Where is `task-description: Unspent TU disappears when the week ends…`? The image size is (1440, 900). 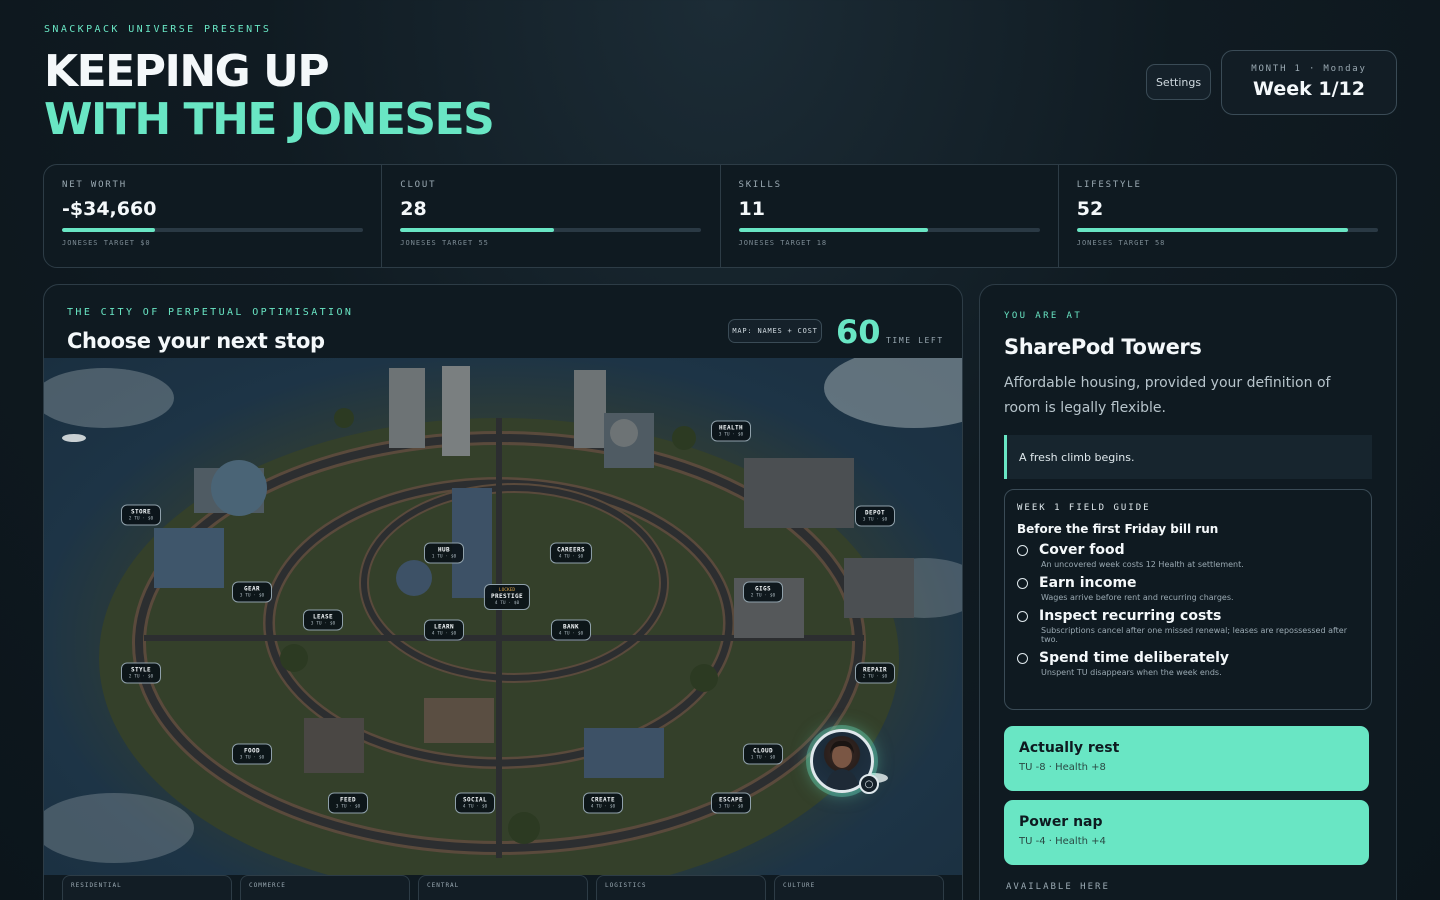
task-description: Unspent TU disappears when the week ends… is located at coordinates (1131, 672).